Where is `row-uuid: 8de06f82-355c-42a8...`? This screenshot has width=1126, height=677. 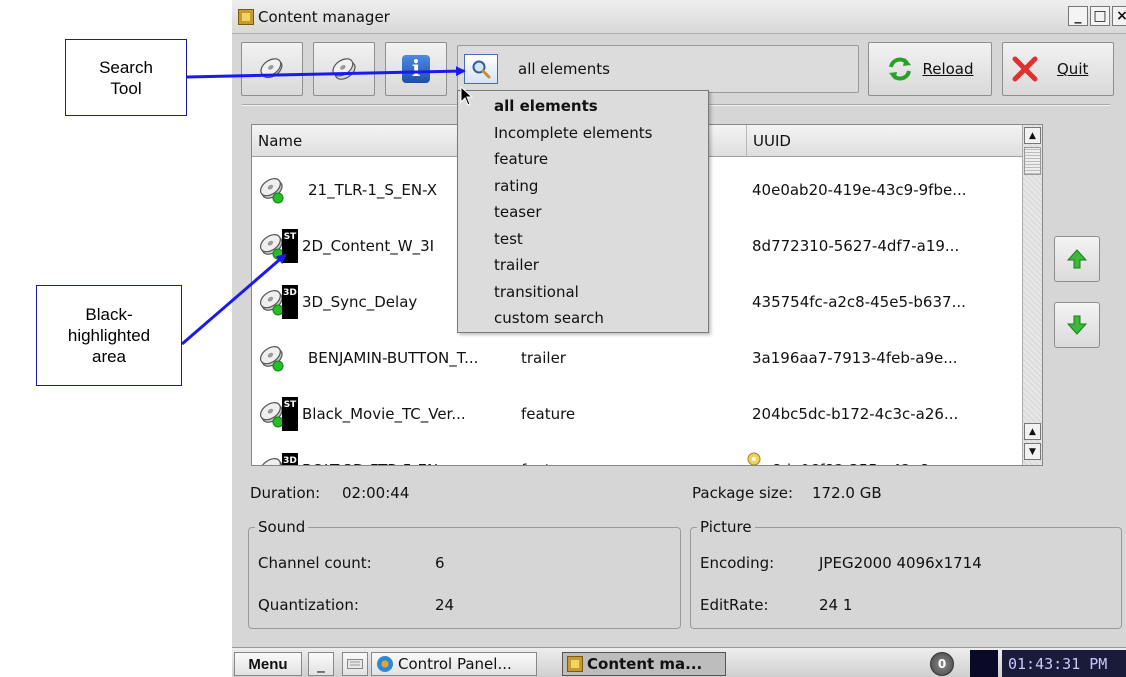 row-uuid: 8de06f82-355c-42a8... is located at coordinates (894, 453).